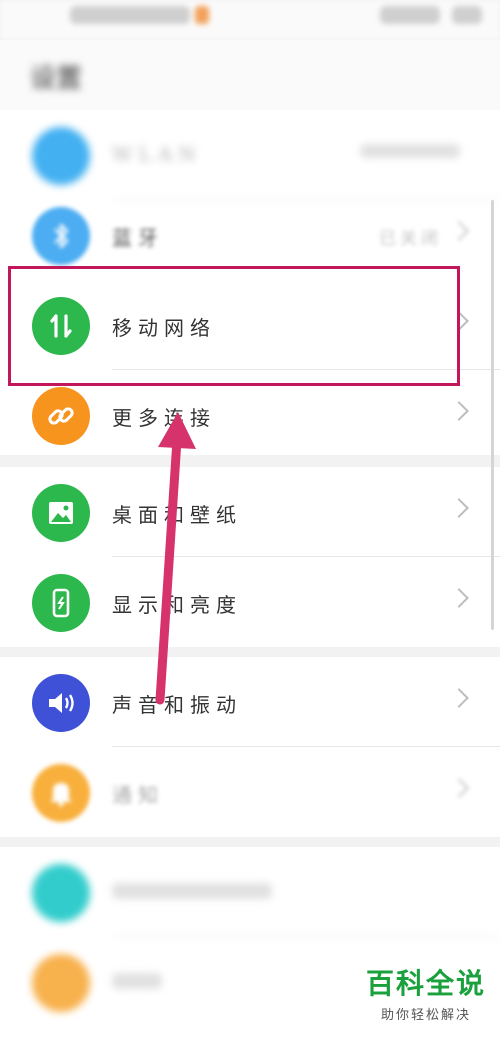 This screenshot has height=1039, width=500. I want to click on watermark-subtitle: 助你轻松解决, so click(425, 1015).